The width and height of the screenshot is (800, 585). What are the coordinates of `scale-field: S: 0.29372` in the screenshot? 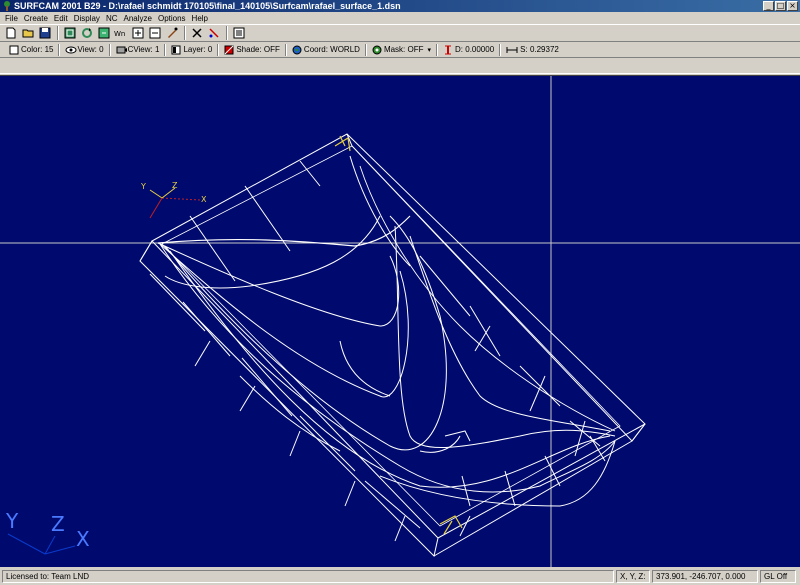 It's located at (532, 50).